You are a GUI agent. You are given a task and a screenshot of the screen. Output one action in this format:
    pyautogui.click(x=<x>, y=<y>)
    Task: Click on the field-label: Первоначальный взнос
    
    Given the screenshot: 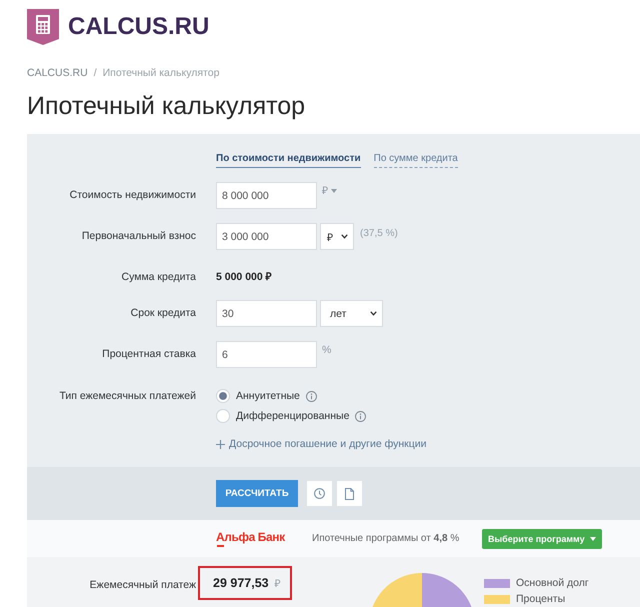 What is the action you would take?
    pyautogui.click(x=139, y=236)
    